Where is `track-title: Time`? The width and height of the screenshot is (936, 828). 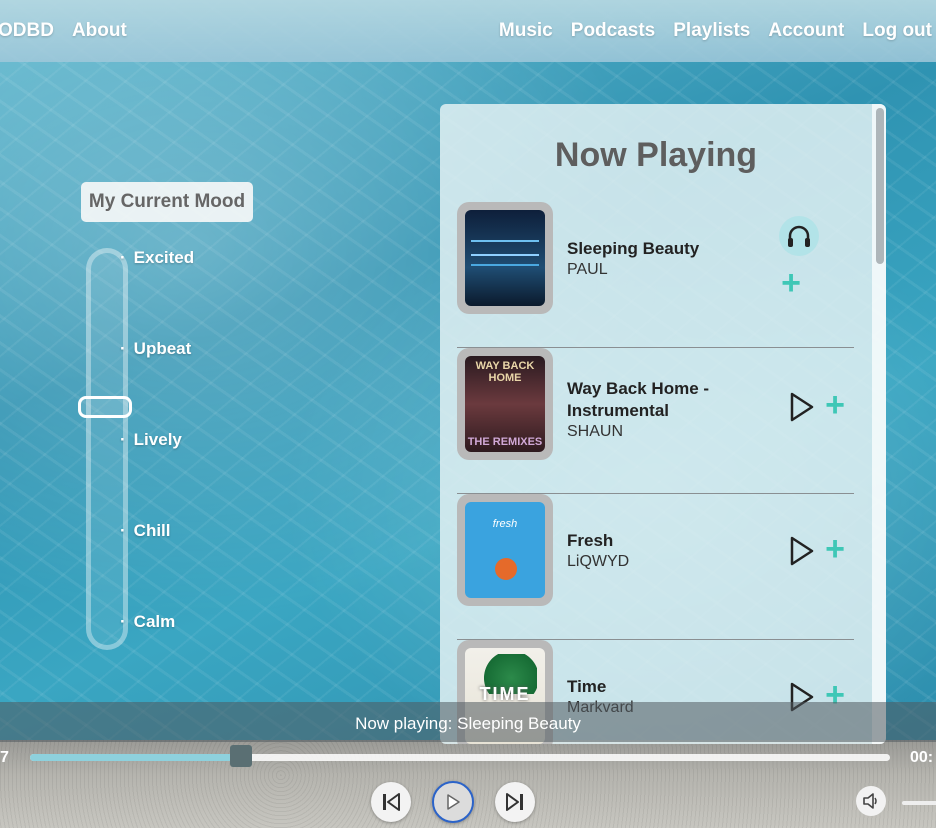
track-title: Time is located at coordinates (587, 686).